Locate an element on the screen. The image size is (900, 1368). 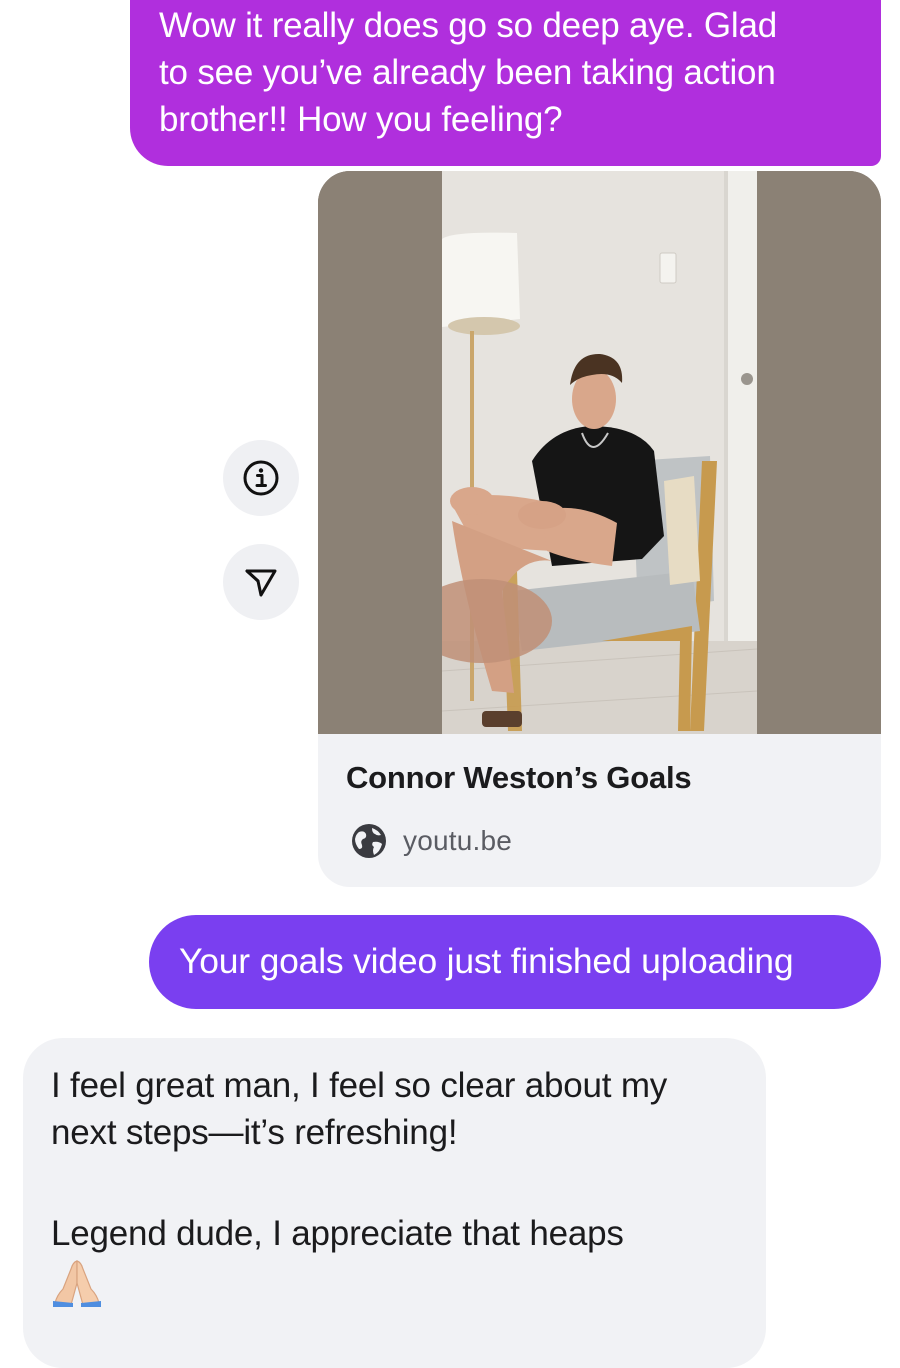
video-still-illustration is located at coordinates (599, 452).